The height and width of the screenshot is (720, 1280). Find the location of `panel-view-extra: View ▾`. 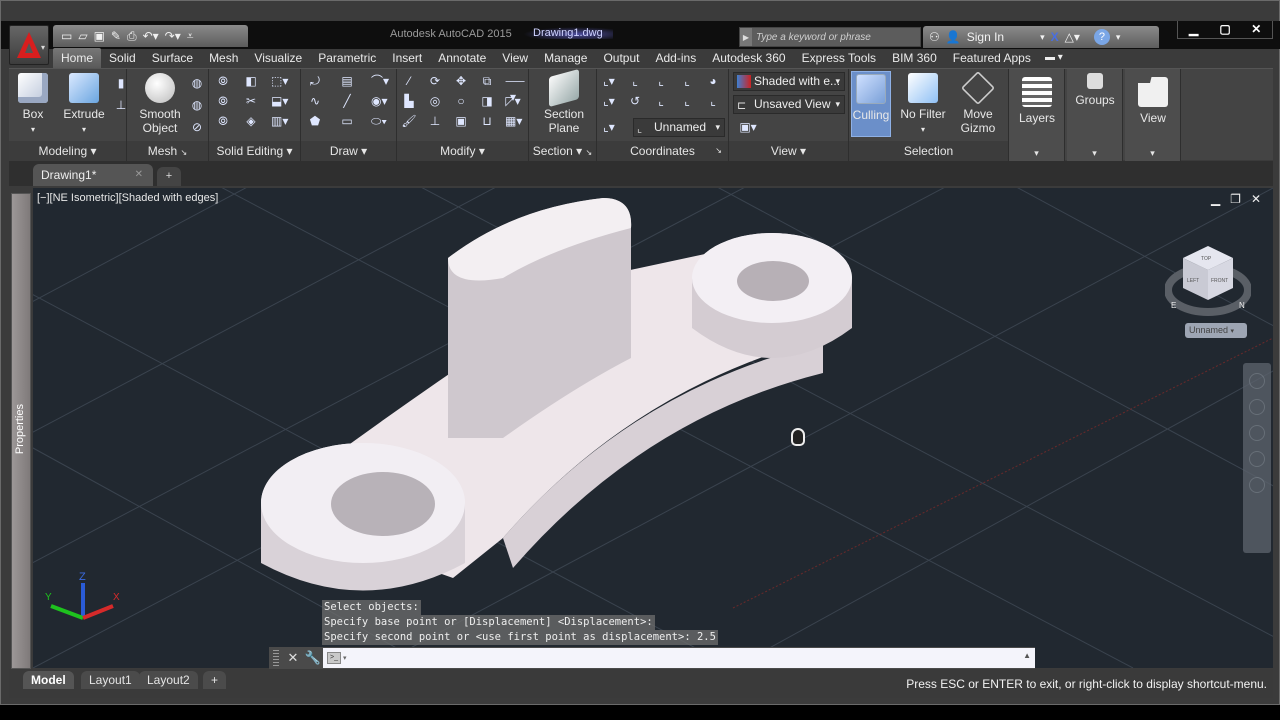

panel-view-extra: View ▾ is located at coordinates (1153, 115).